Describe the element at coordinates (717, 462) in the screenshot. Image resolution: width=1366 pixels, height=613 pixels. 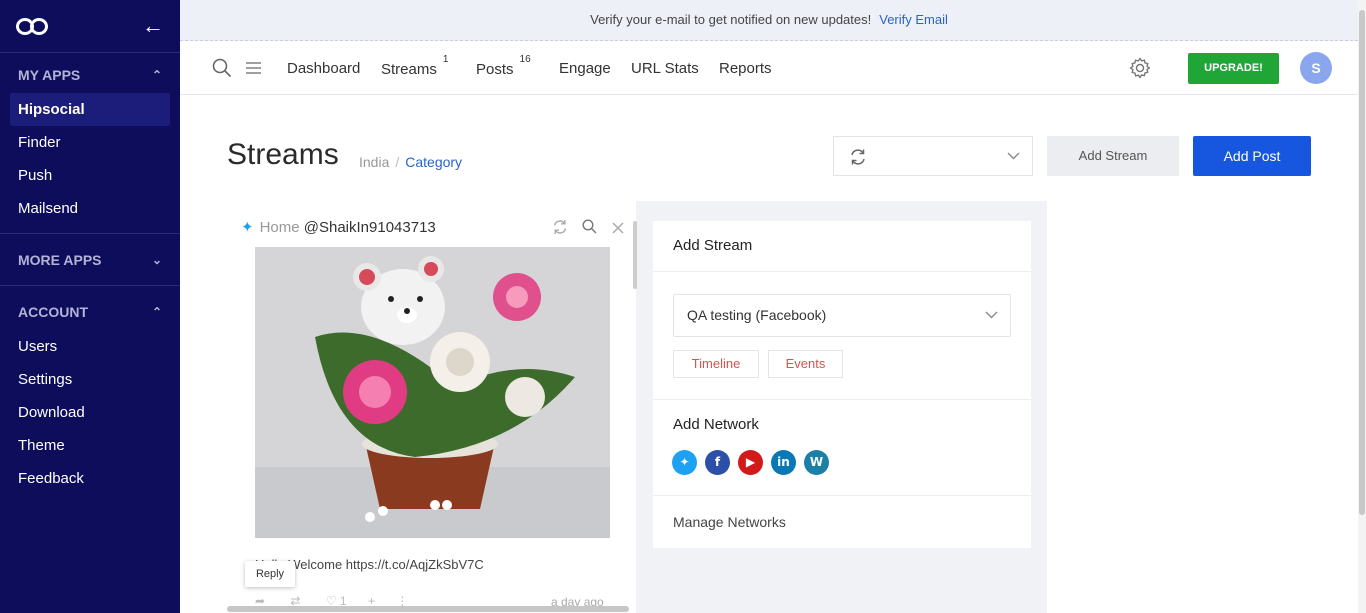
I see `facebook-icon: f` at that location.